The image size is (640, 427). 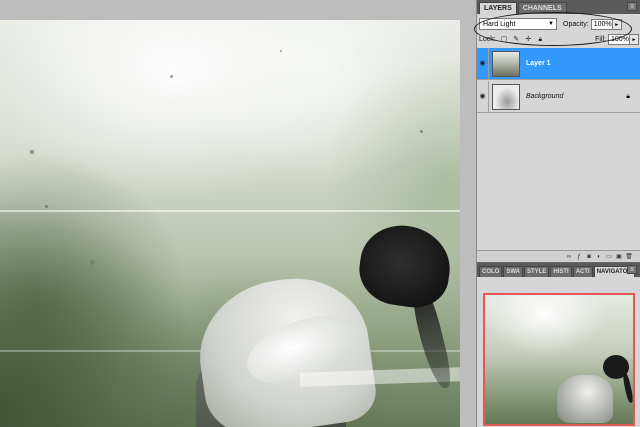 I want to click on preview-subject-hair, so click(x=627, y=388).